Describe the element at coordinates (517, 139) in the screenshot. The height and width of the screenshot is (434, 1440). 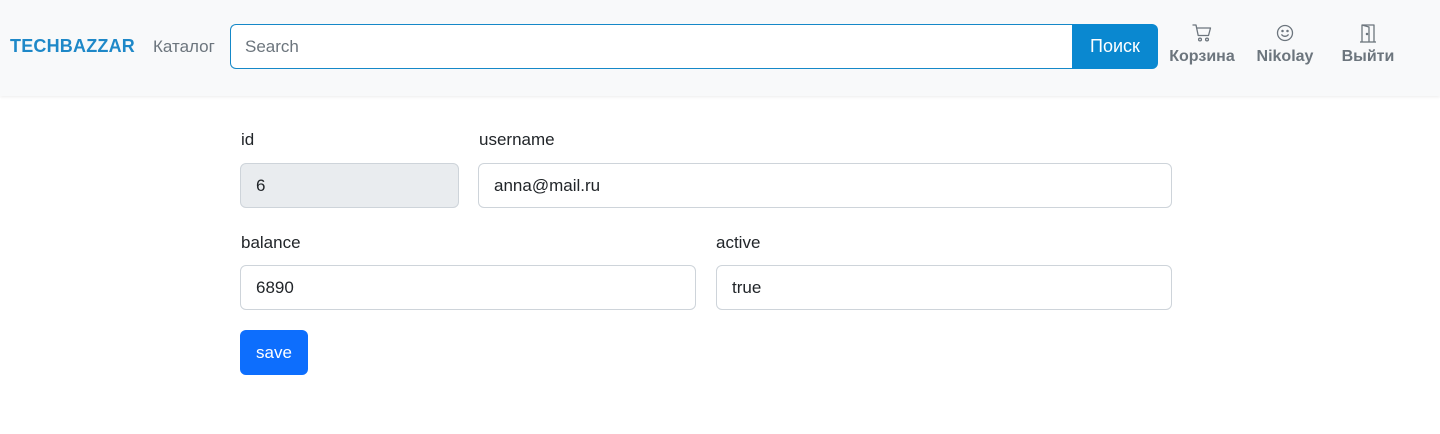
I see `username-label: username` at that location.